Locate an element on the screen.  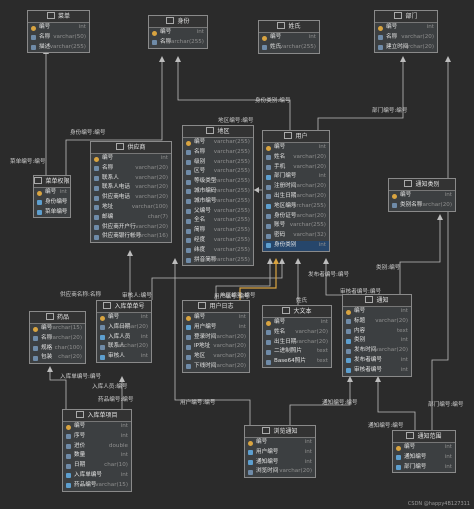
column-row: 等级类型 varchar(255) is located at coordinates (218, 182).